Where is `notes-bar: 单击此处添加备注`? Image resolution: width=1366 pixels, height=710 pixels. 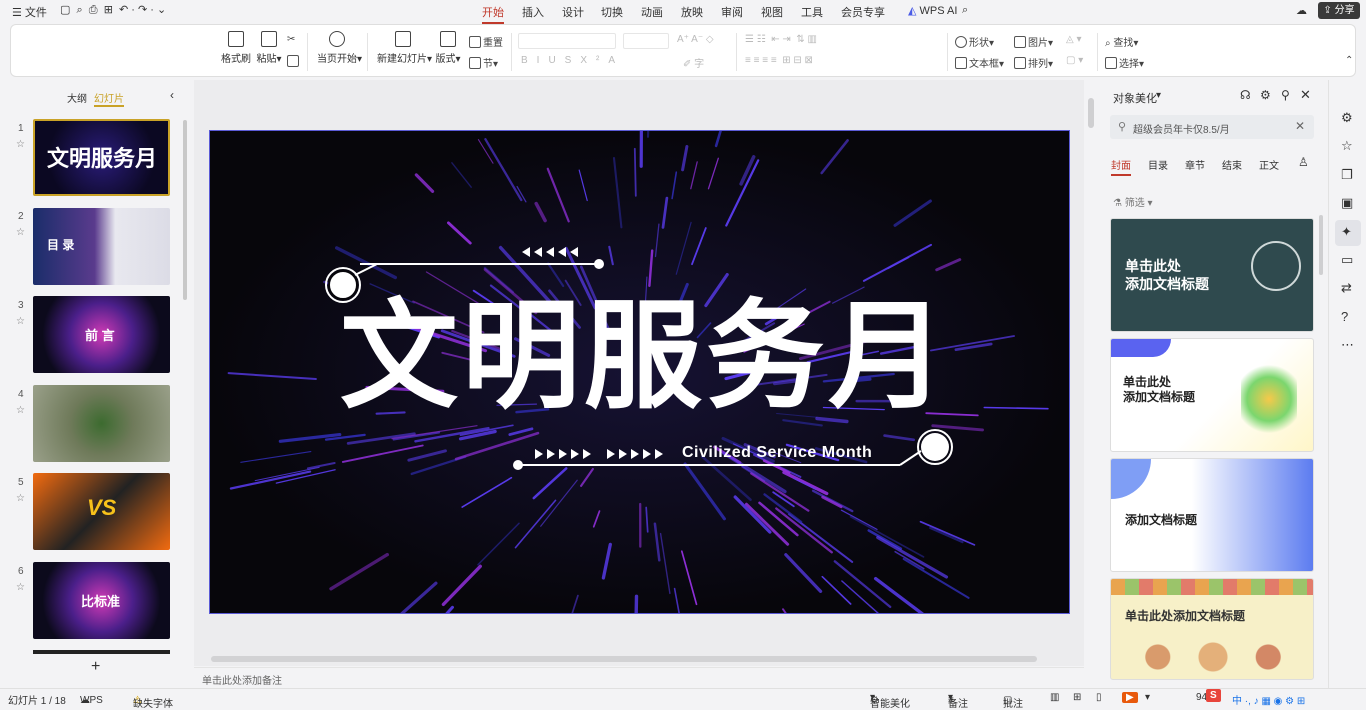 notes-bar: 单击此处添加备注 is located at coordinates (639, 677).